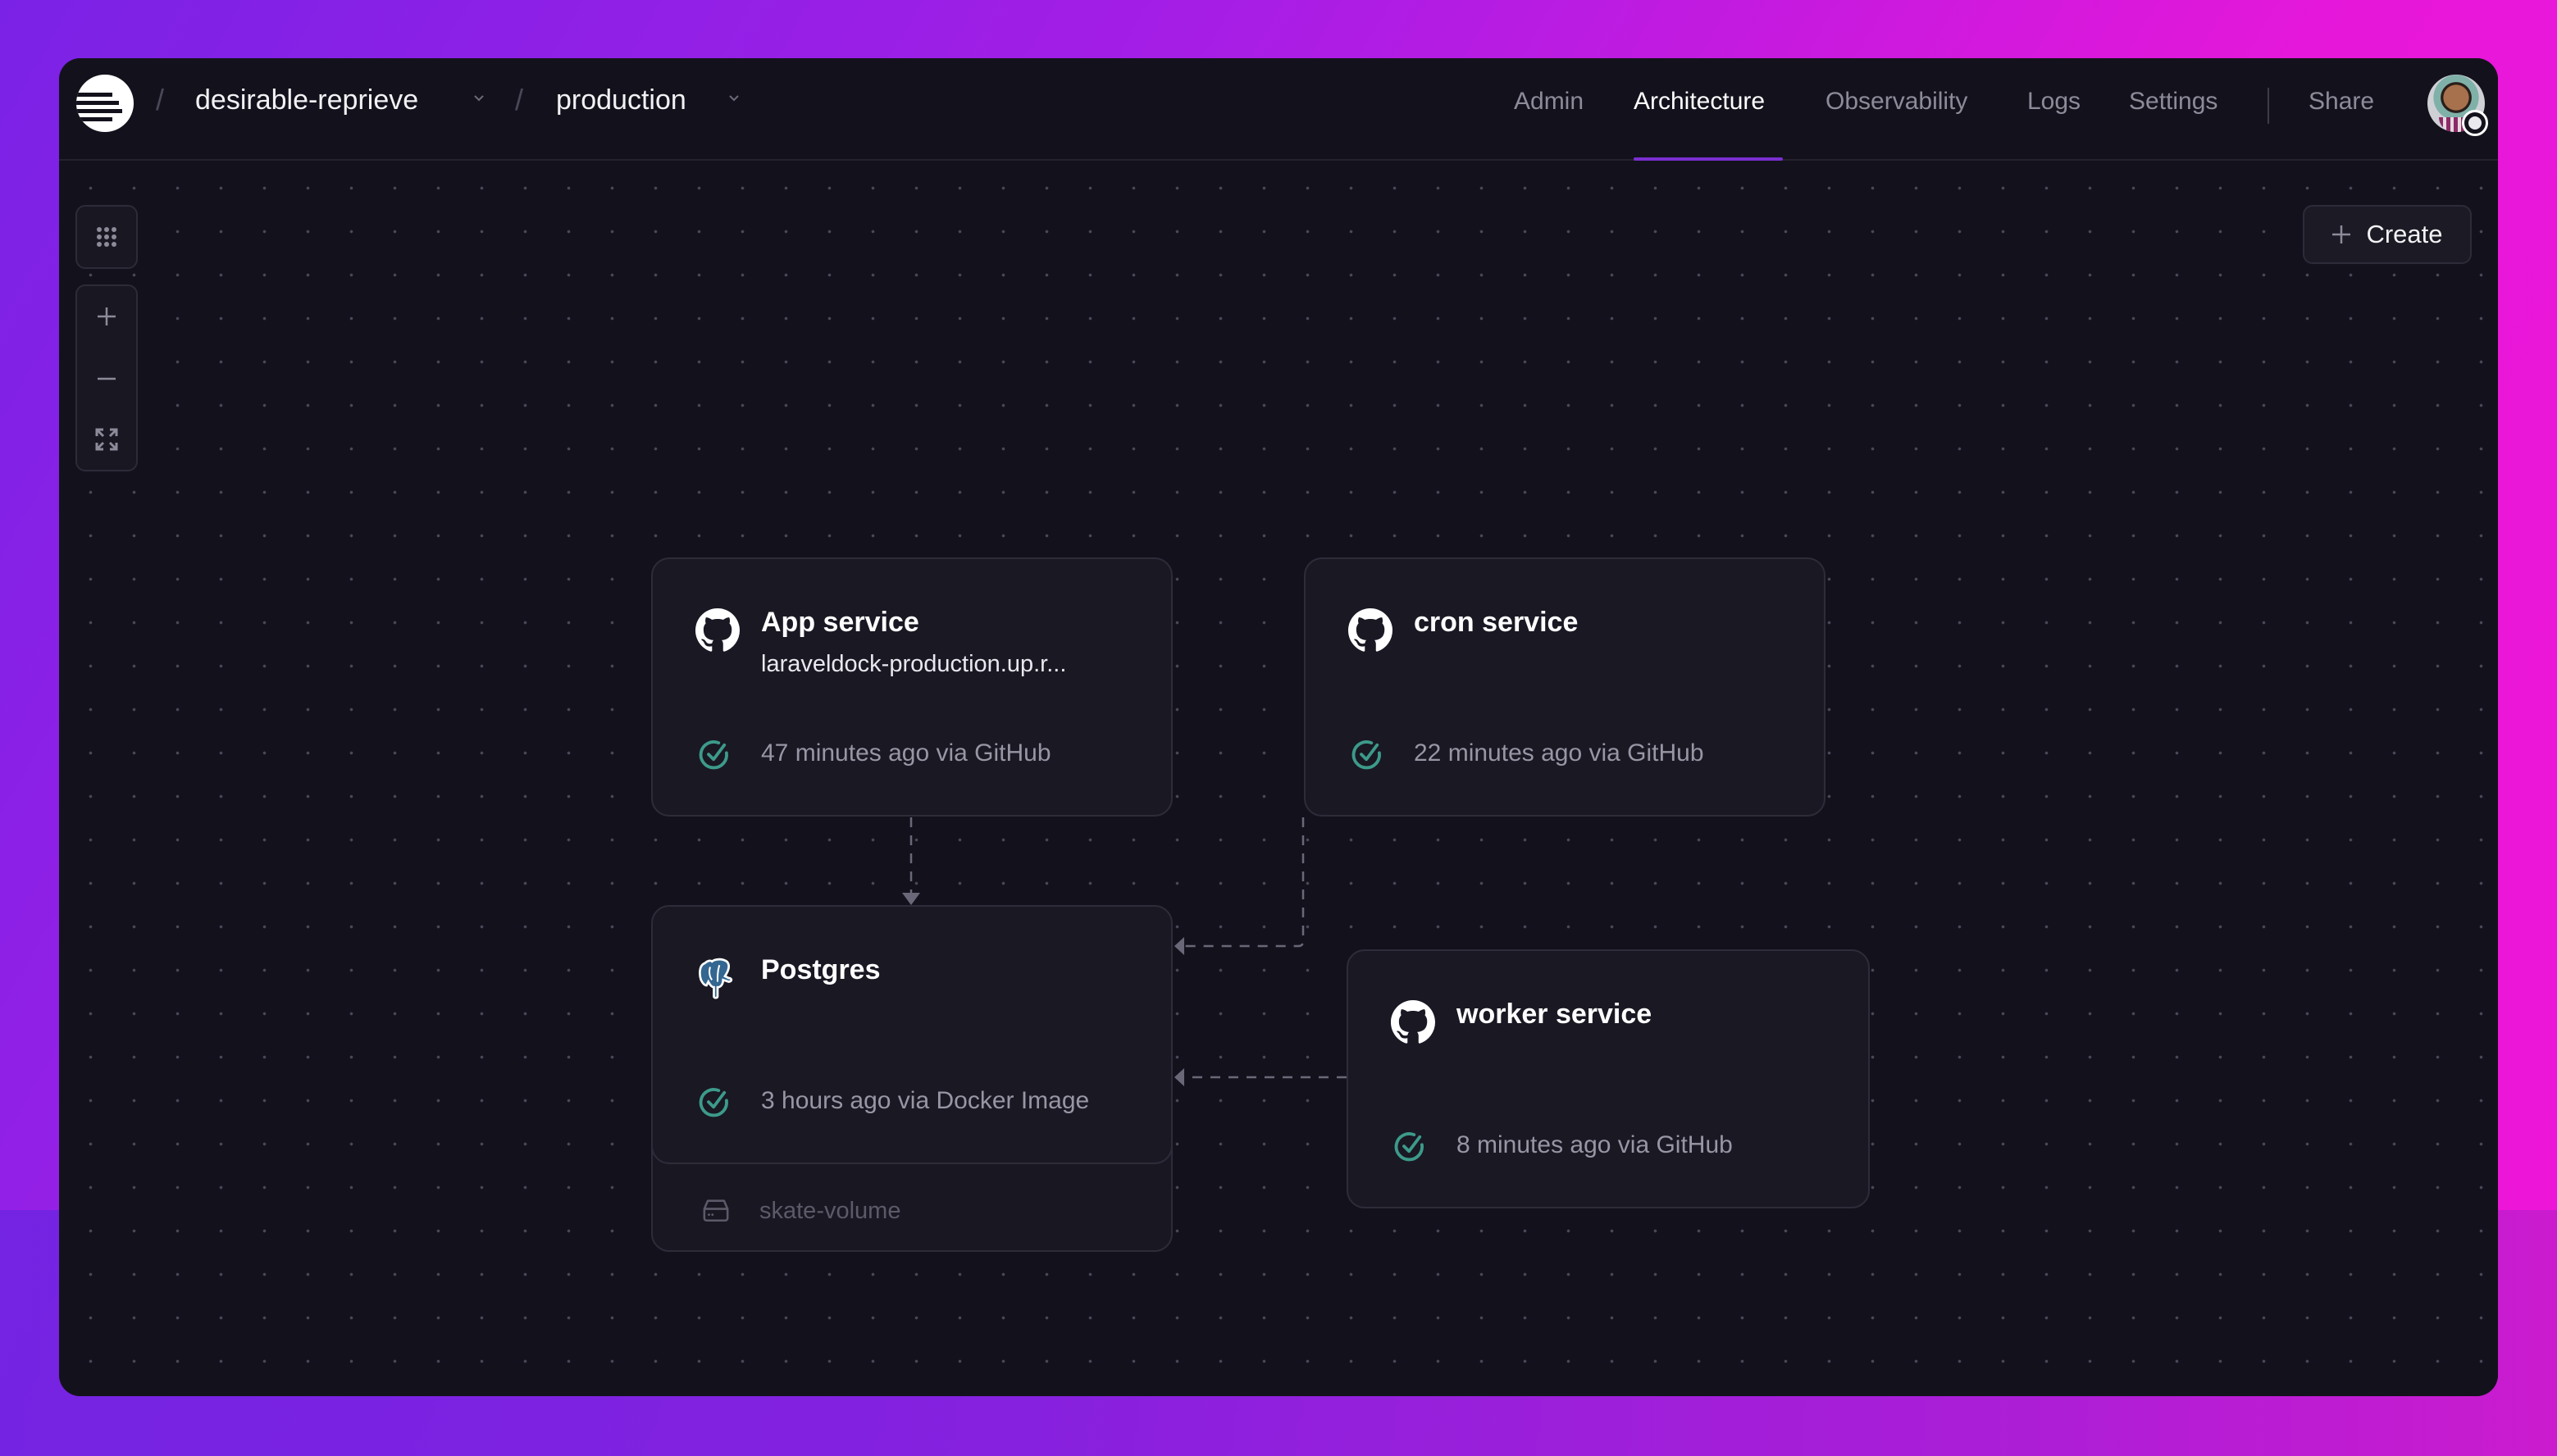 This screenshot has width=2557, height=1456. Describe the element at coordinates (306, 100) in the screenshot. I see `project-selector: desirable-reprieve` at that location.